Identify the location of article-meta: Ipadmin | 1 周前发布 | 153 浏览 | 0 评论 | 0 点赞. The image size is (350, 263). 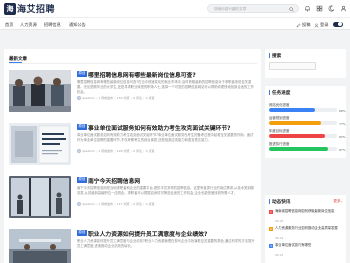
(115, 98).